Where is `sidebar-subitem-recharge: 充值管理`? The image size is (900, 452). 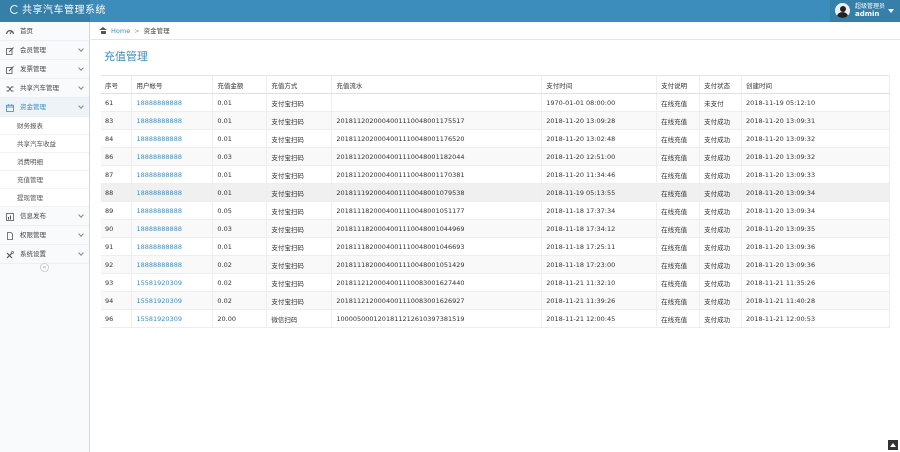 sidebar-subitem-recharge: 充值管理 is located at coordinates (44, 180).